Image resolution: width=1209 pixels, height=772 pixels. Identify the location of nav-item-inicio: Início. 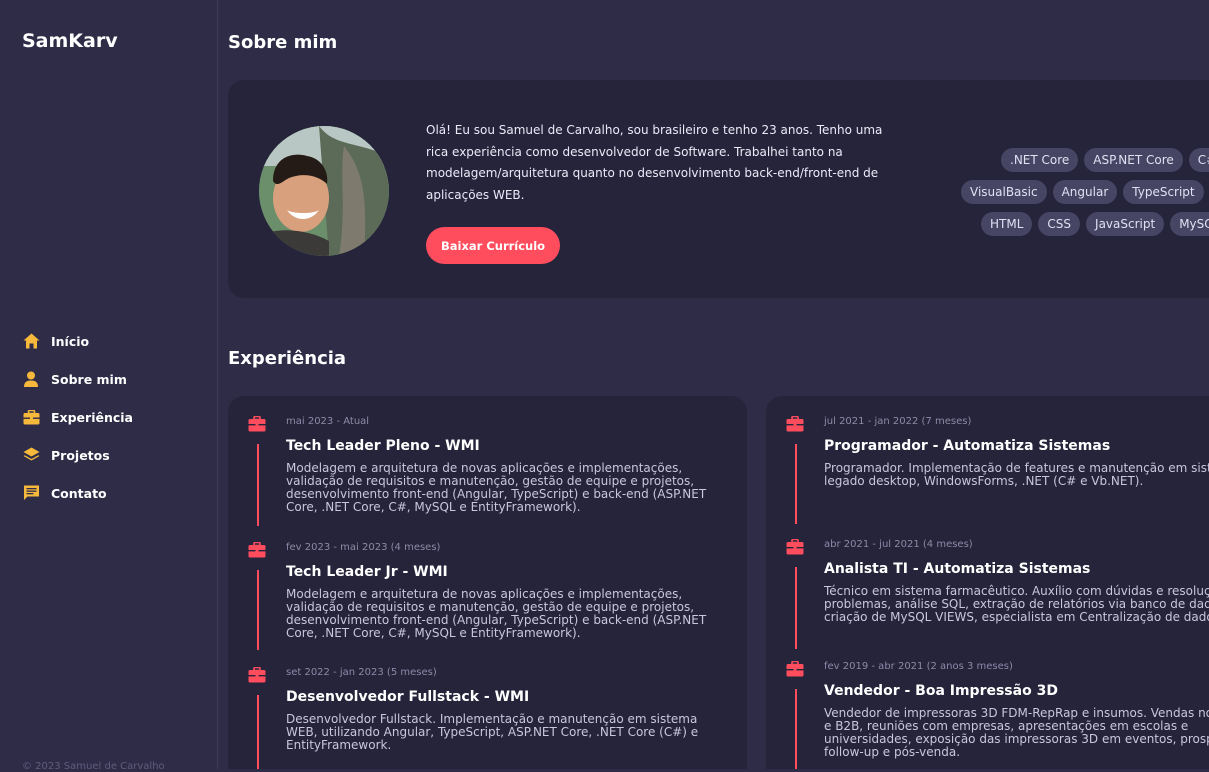
(77, 341).